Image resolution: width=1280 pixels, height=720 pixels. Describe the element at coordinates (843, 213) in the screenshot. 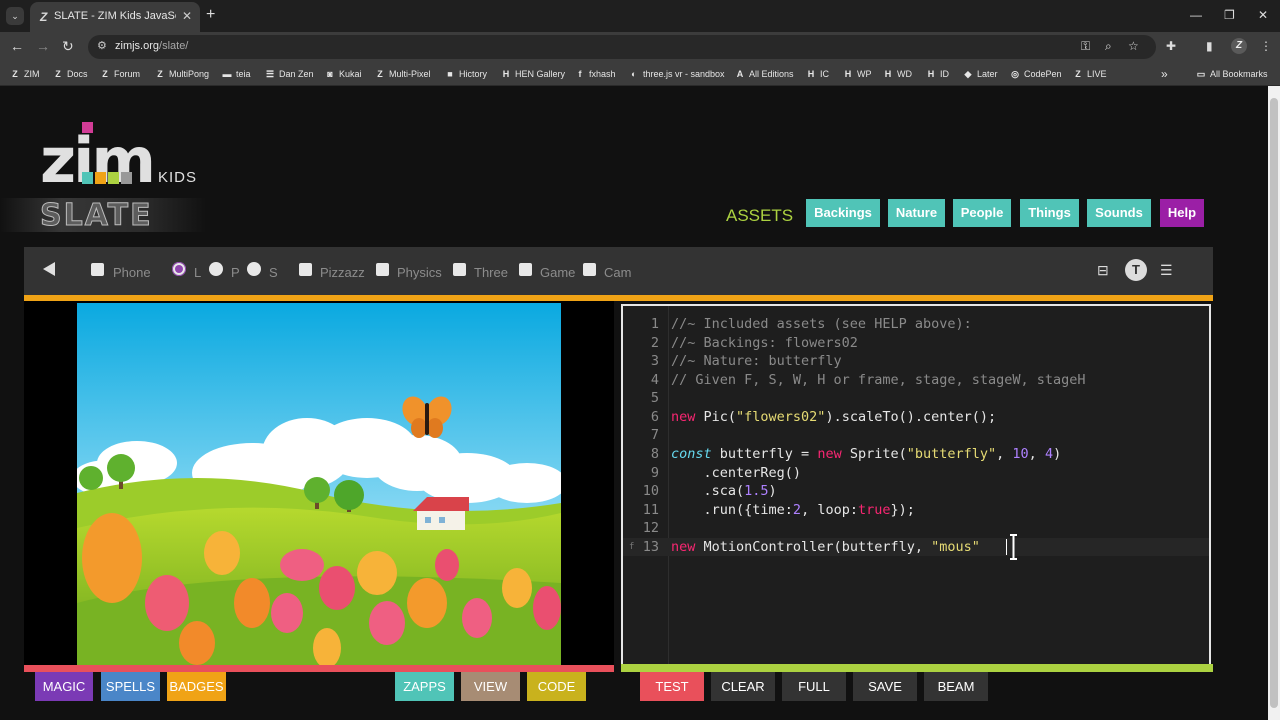

I see `backings-button: Backings` at that location.